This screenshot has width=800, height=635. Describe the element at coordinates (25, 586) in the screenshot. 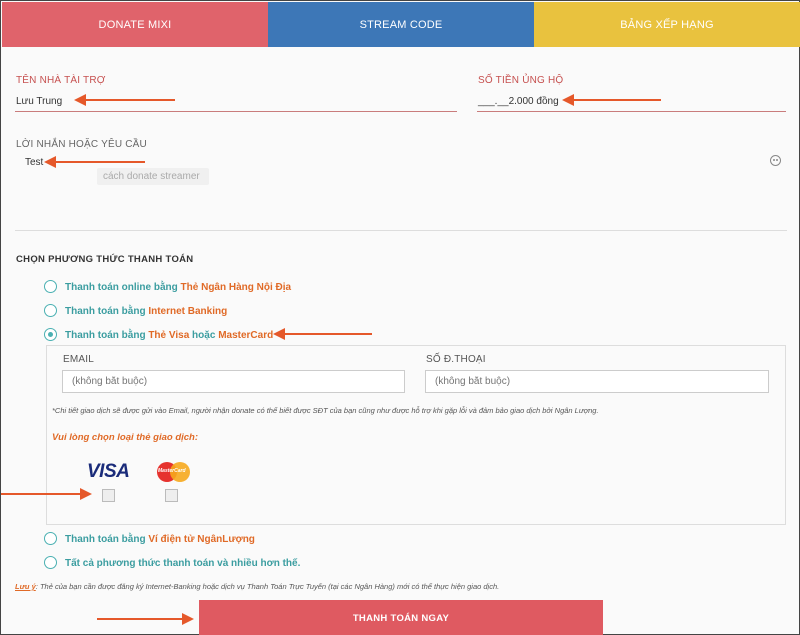

I see `footnote-label: Lưu ý` at that location.